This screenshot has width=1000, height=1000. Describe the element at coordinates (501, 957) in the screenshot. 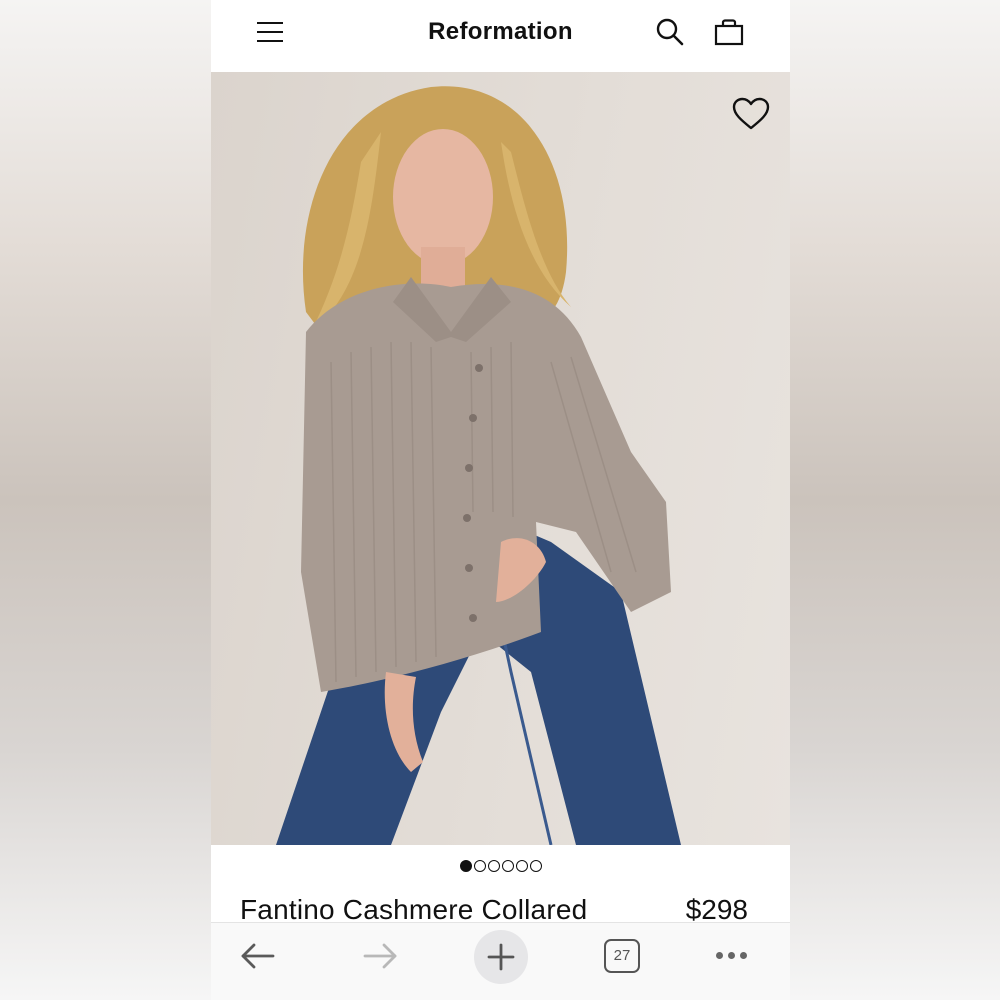

I see `new-tab-plus-icon` at that location.